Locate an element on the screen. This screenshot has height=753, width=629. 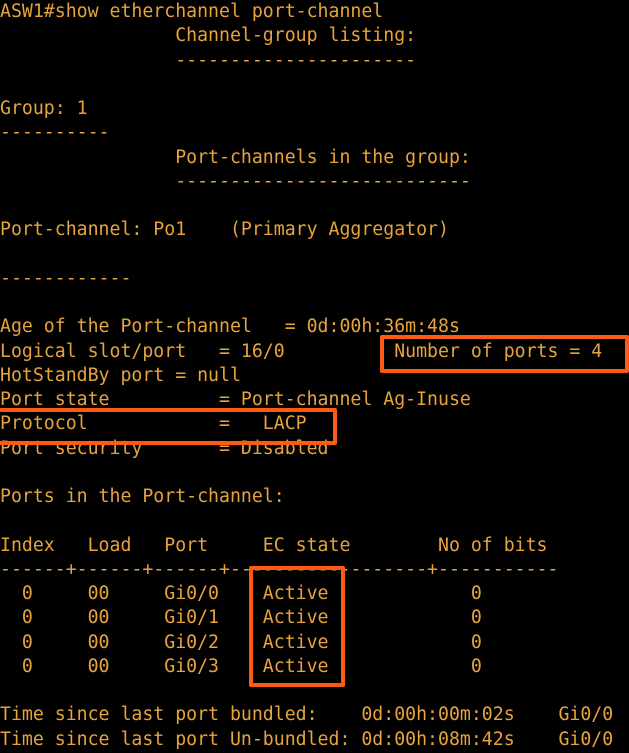
terminal-line-protocol: Protocol = LACP is located at coordinates (153, 423).